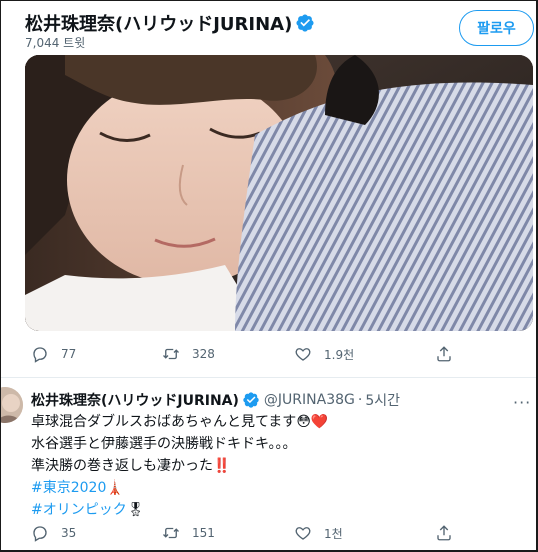  Describe the element at coordinates (69, 354) in the screenshot. I see `reply-count: 77` at that location.